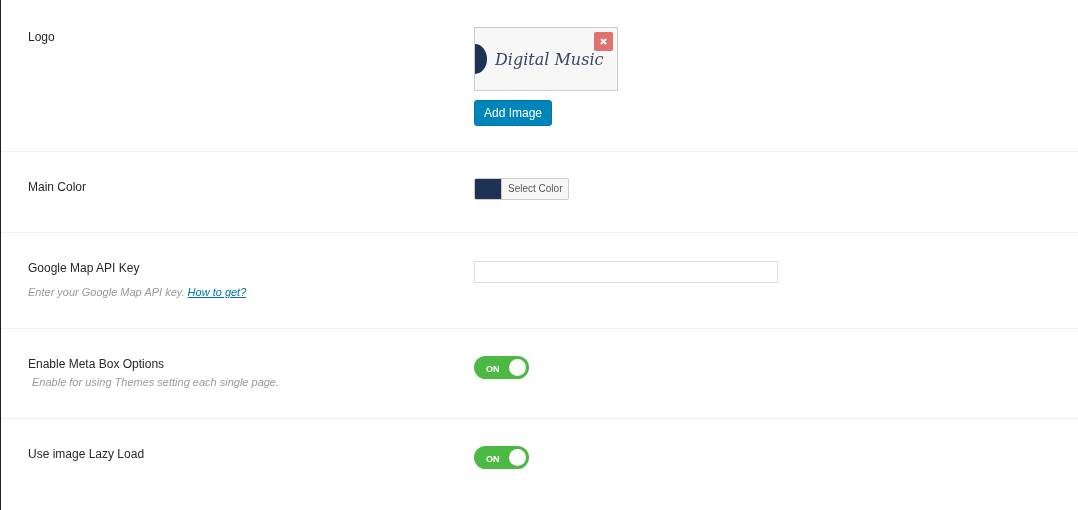 Image resolution: width=1078 pixels, height=510 pixels. I want to click on close-icon, so click(603, 41).